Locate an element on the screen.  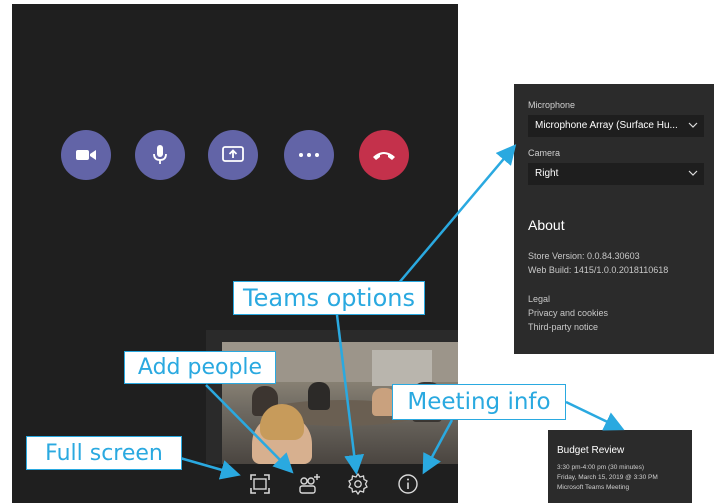
arrow-to-full-screen is located at coordinates (210, 468).